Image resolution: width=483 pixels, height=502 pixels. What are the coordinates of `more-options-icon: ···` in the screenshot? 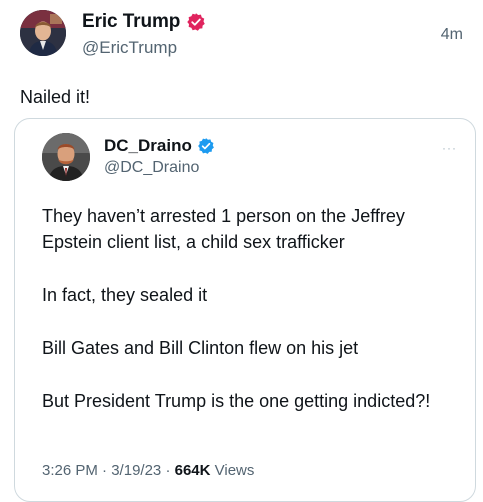 It's located at (449, 148).